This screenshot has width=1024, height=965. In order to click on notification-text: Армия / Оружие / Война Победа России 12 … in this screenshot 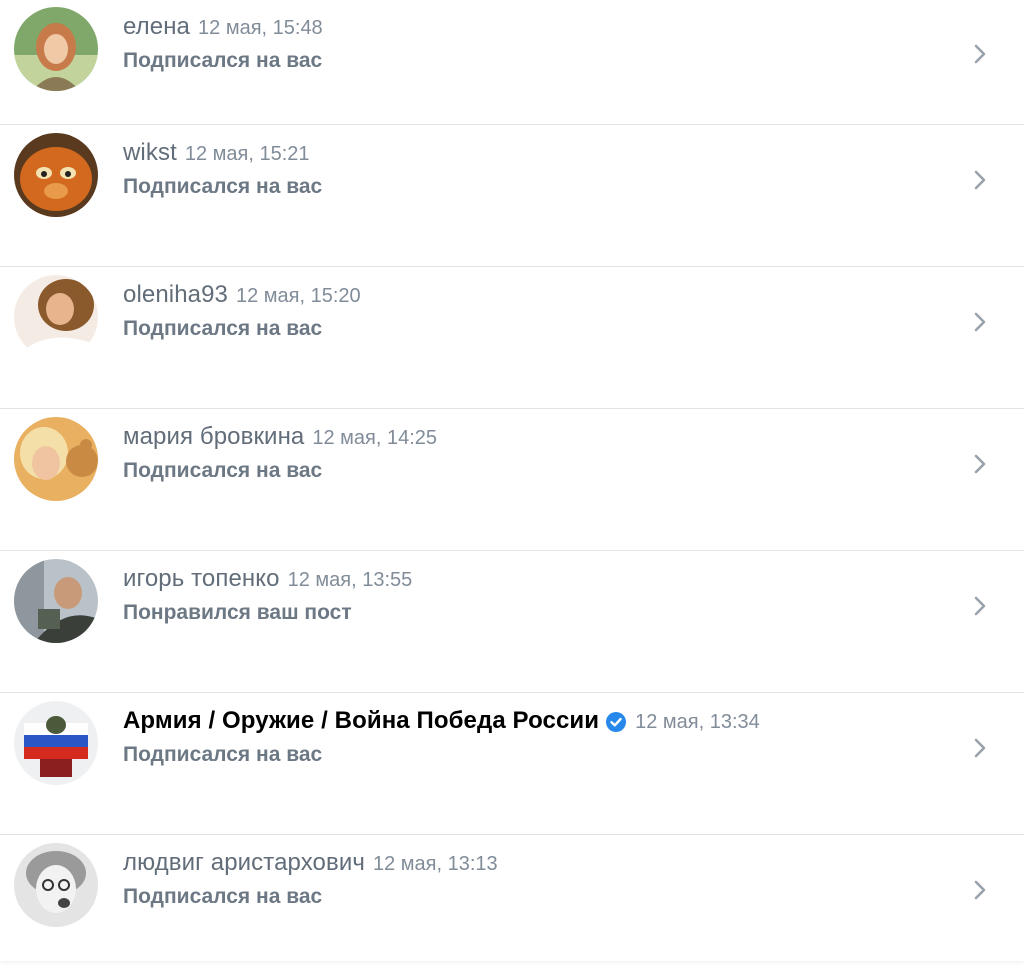, I will do `click(533, 737)`.